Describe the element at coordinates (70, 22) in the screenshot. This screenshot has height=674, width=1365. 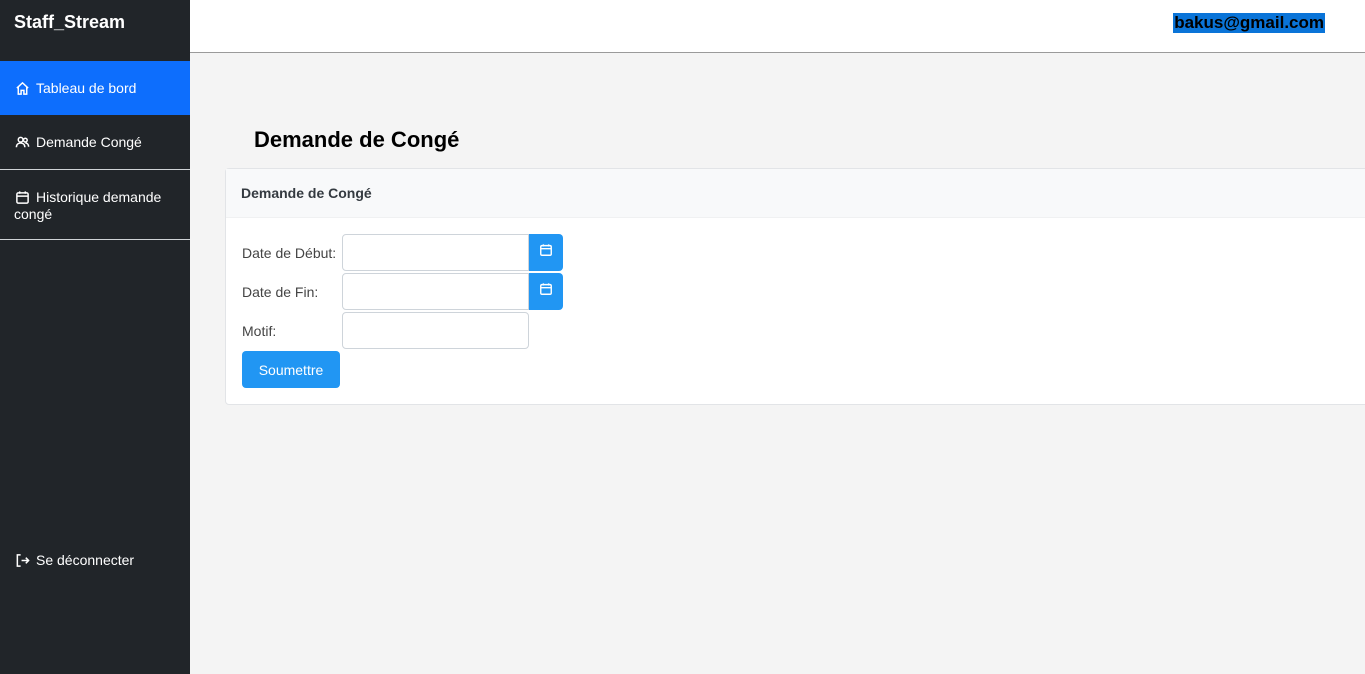
I see `app-brand: Staff_Stream` at that location.